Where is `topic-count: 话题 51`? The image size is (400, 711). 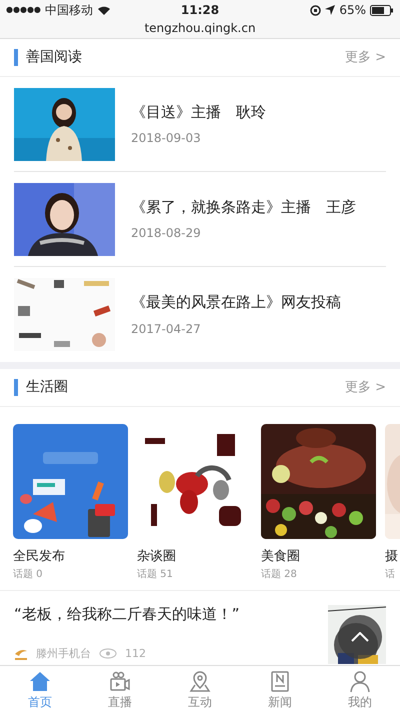 topic-count: 话题 51 is located at coordinates (155, 575).